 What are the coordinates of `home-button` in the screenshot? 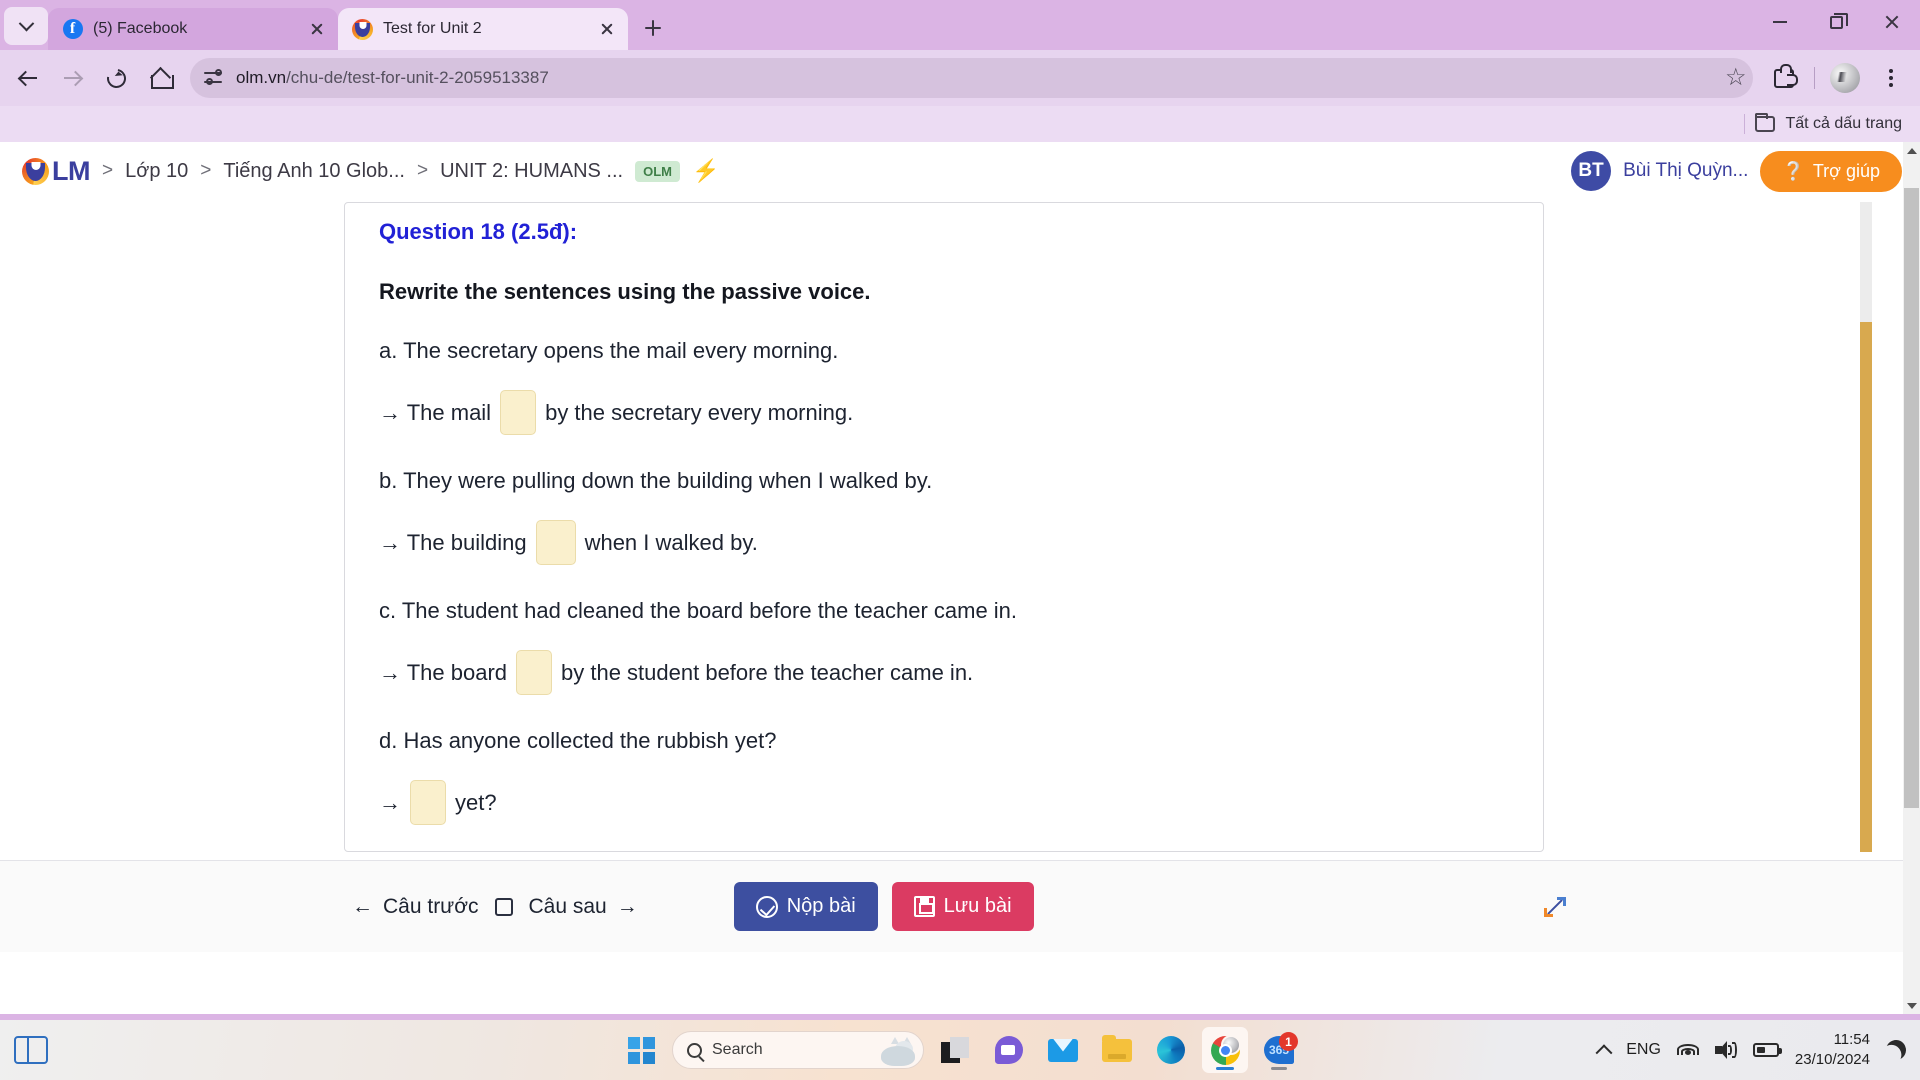 It's located at (160, 78).